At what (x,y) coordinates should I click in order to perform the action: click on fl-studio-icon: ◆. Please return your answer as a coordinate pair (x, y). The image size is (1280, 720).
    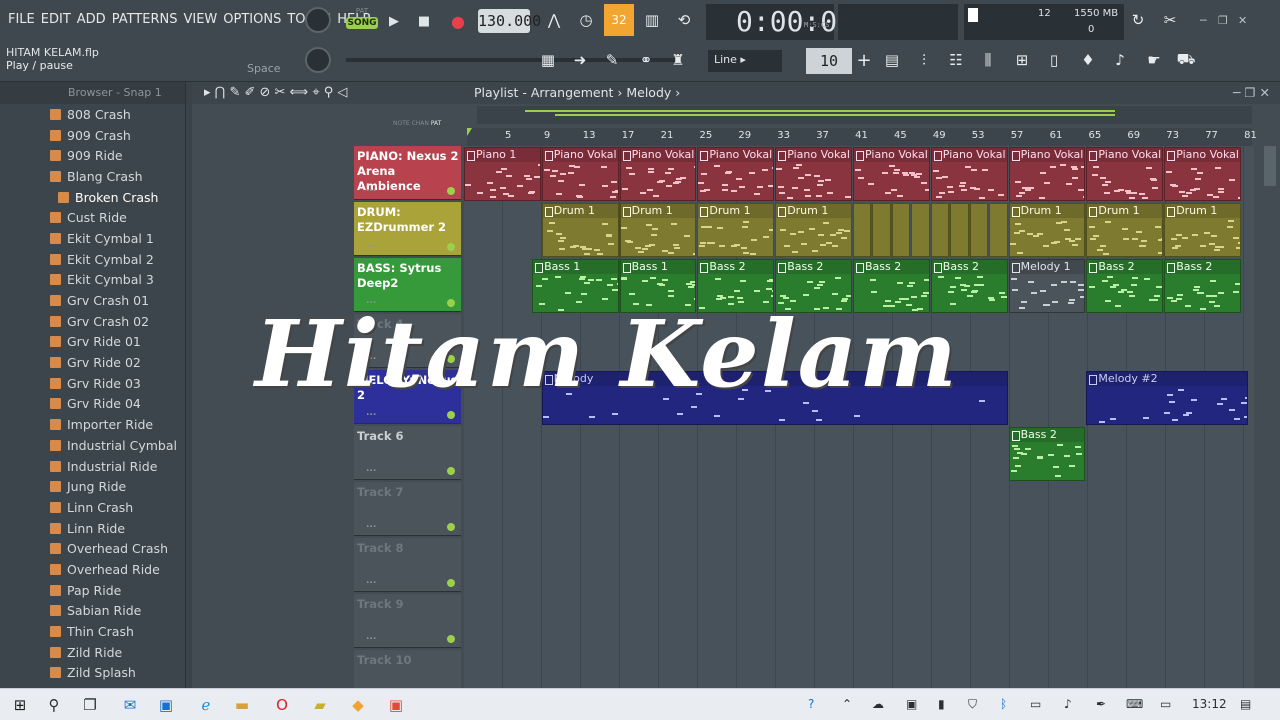
    Looking at the image, I should click on (358, 705).